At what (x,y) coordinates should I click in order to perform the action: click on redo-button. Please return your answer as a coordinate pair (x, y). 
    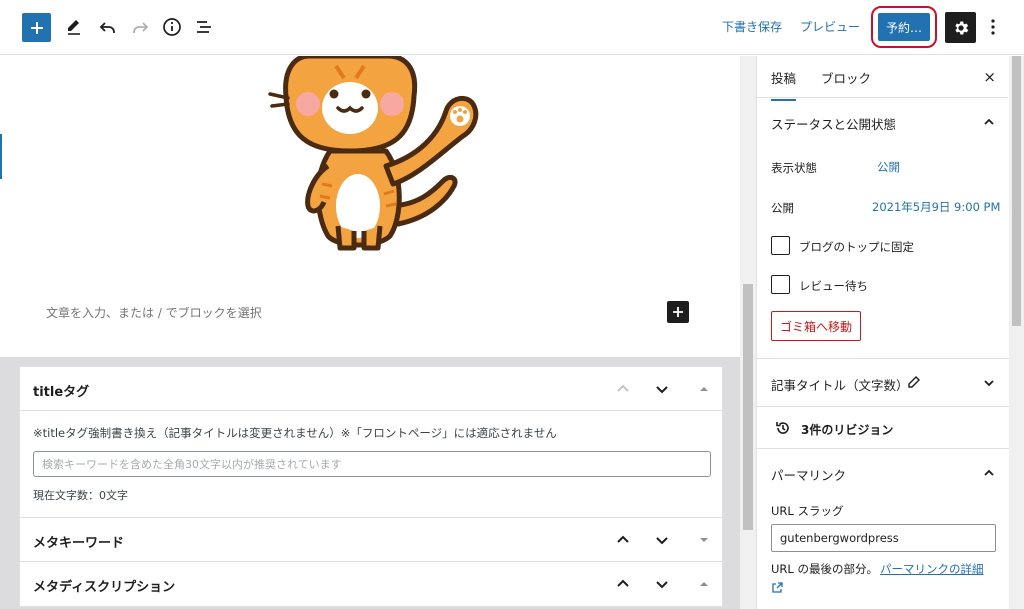
    Looking at the image, I should click on (140, 27).